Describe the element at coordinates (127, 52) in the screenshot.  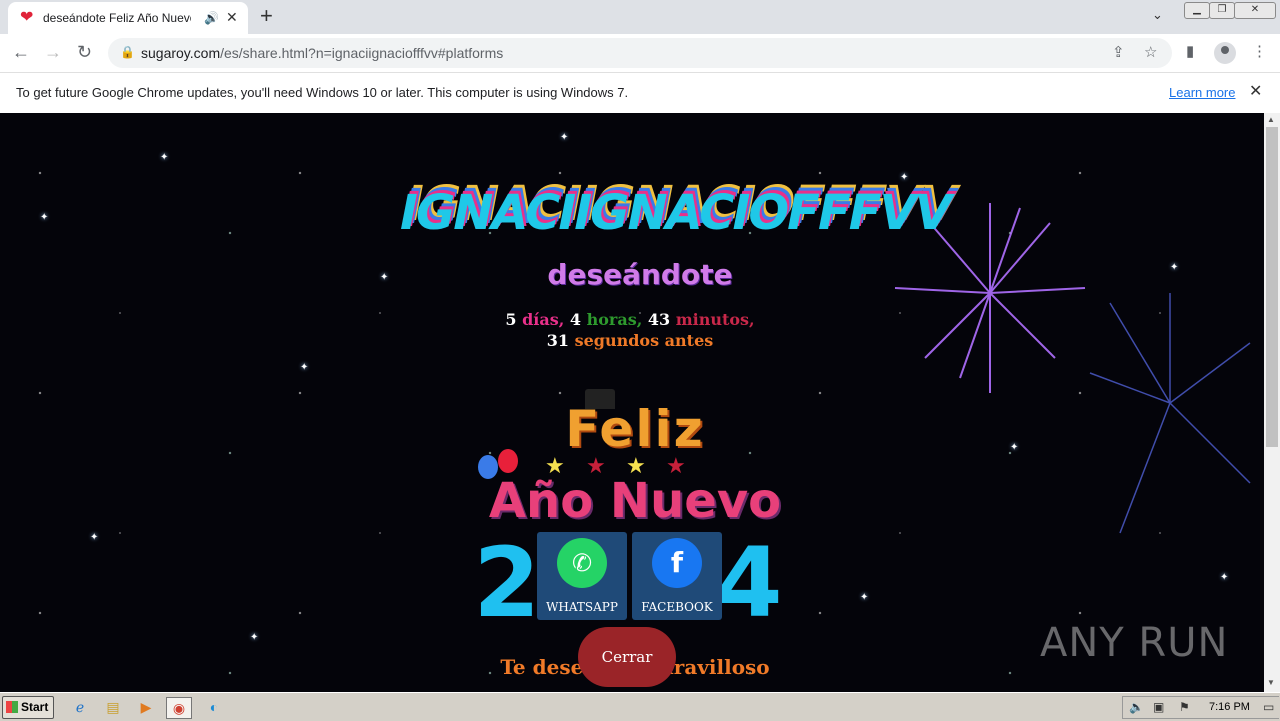
I see `lock-icon: 🔒` at that location.